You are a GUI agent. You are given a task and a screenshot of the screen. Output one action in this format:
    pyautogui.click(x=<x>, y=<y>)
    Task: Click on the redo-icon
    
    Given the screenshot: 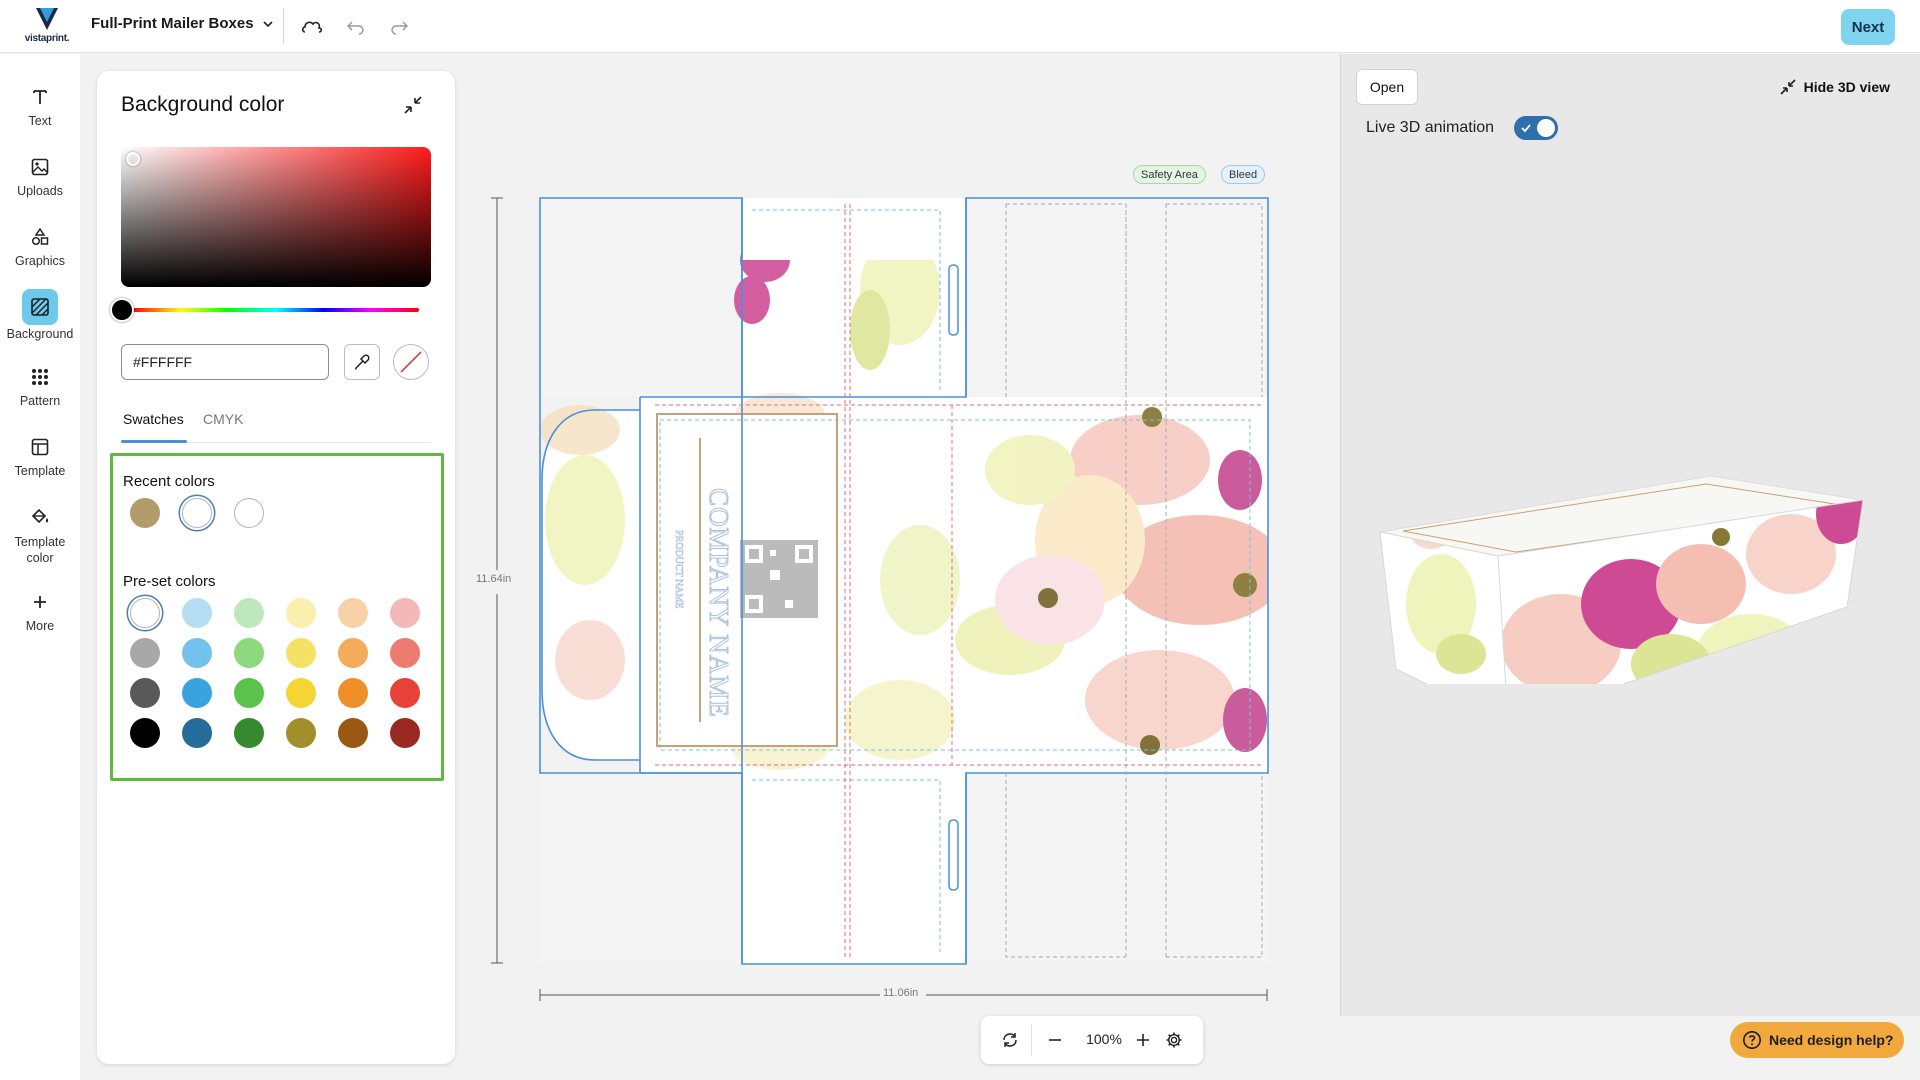 What is the action you would take?
    pyautogui.click(x=399, y=27)
    